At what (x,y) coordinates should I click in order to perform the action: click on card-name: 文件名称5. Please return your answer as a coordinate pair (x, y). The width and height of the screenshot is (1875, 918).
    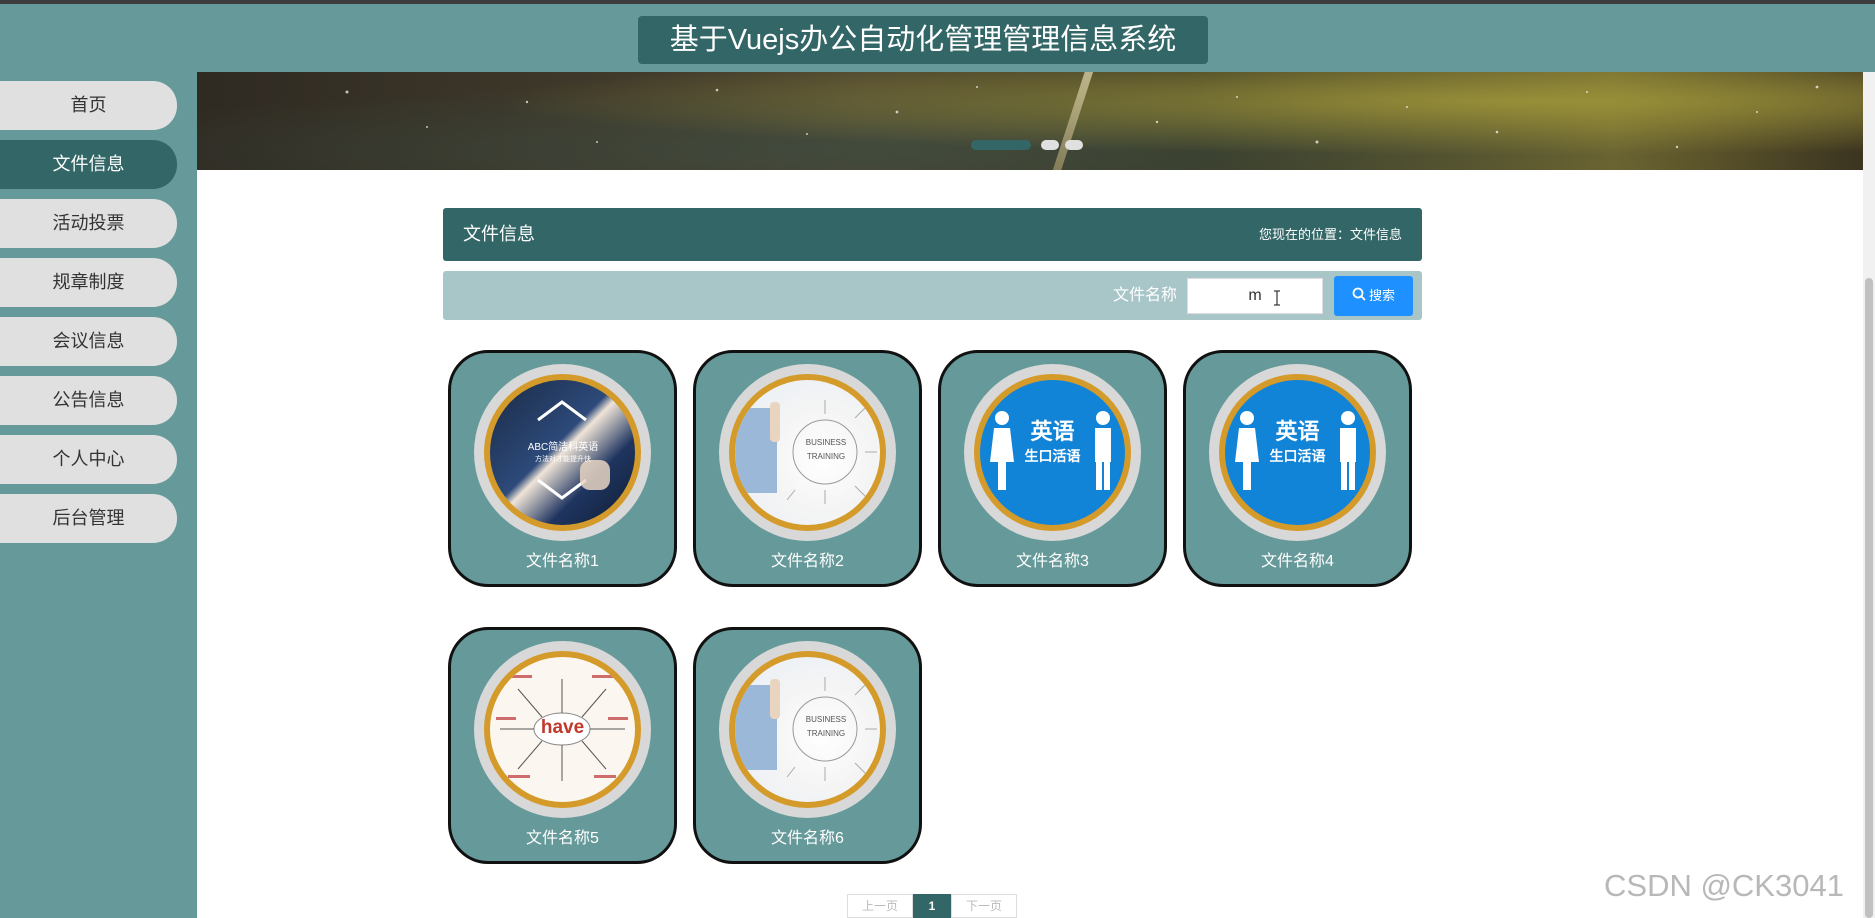
    Looking at the image, I should click on (562, 838).